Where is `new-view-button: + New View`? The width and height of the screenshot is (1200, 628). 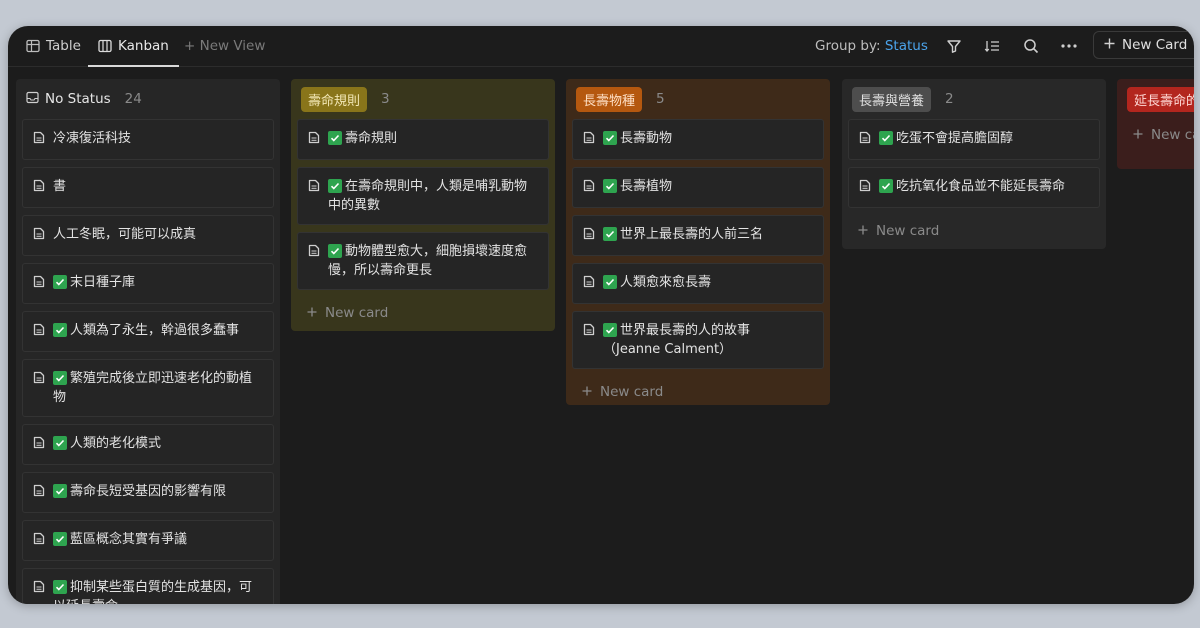 new-view-button: + New View is located at coordinates (224, 46).